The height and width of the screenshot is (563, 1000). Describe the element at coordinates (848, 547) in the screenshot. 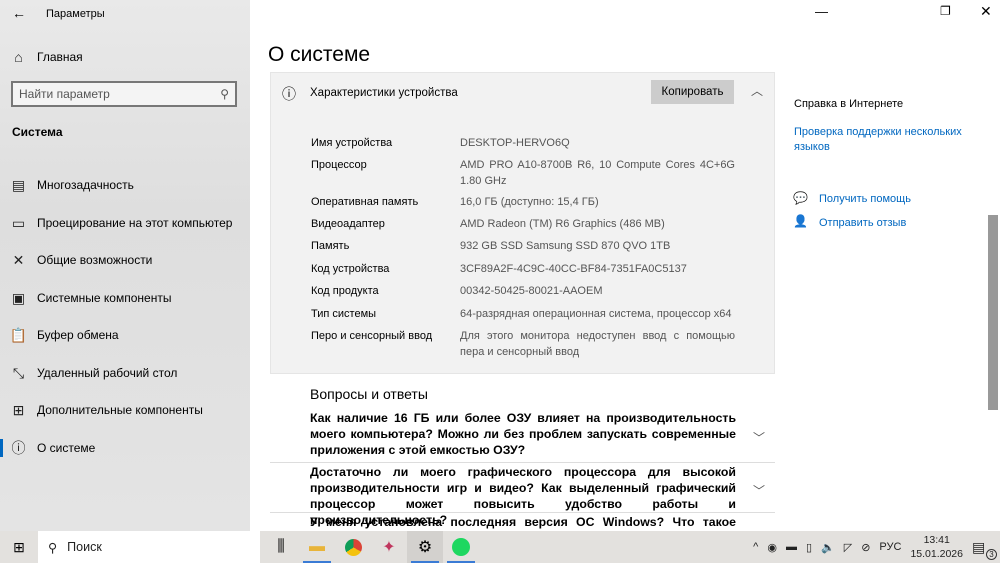

I see `network-icon: ◸` at that location.